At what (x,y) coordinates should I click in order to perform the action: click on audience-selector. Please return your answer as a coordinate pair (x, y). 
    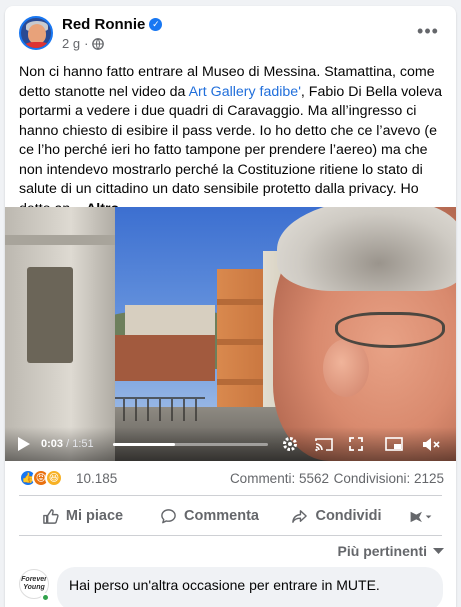
    Looking at the image, I should click on (421, 516).